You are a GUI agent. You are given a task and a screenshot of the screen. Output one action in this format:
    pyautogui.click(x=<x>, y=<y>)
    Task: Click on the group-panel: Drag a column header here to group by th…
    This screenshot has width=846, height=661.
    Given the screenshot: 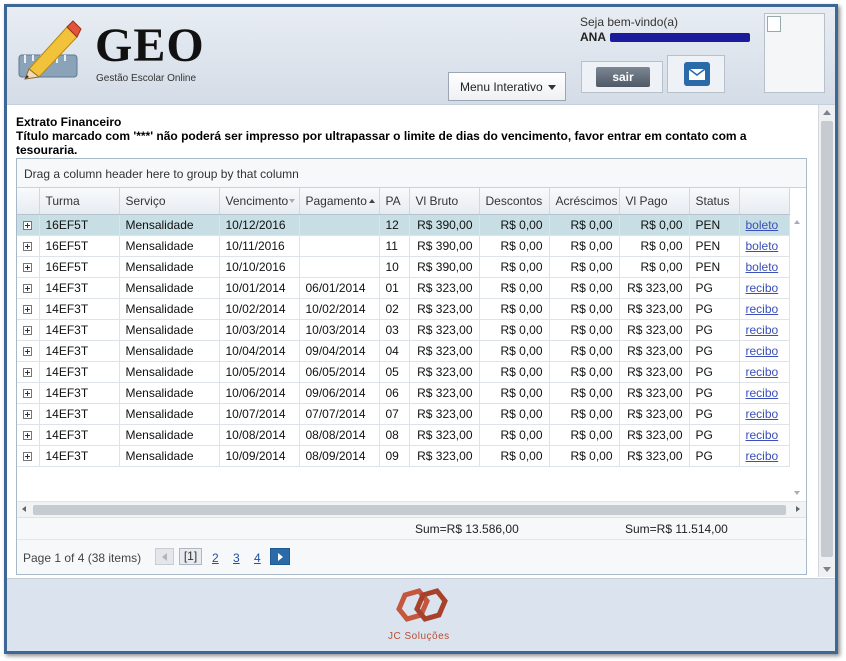 What is the action you would take?
    pyautogui.click(x=411, y=173)
    